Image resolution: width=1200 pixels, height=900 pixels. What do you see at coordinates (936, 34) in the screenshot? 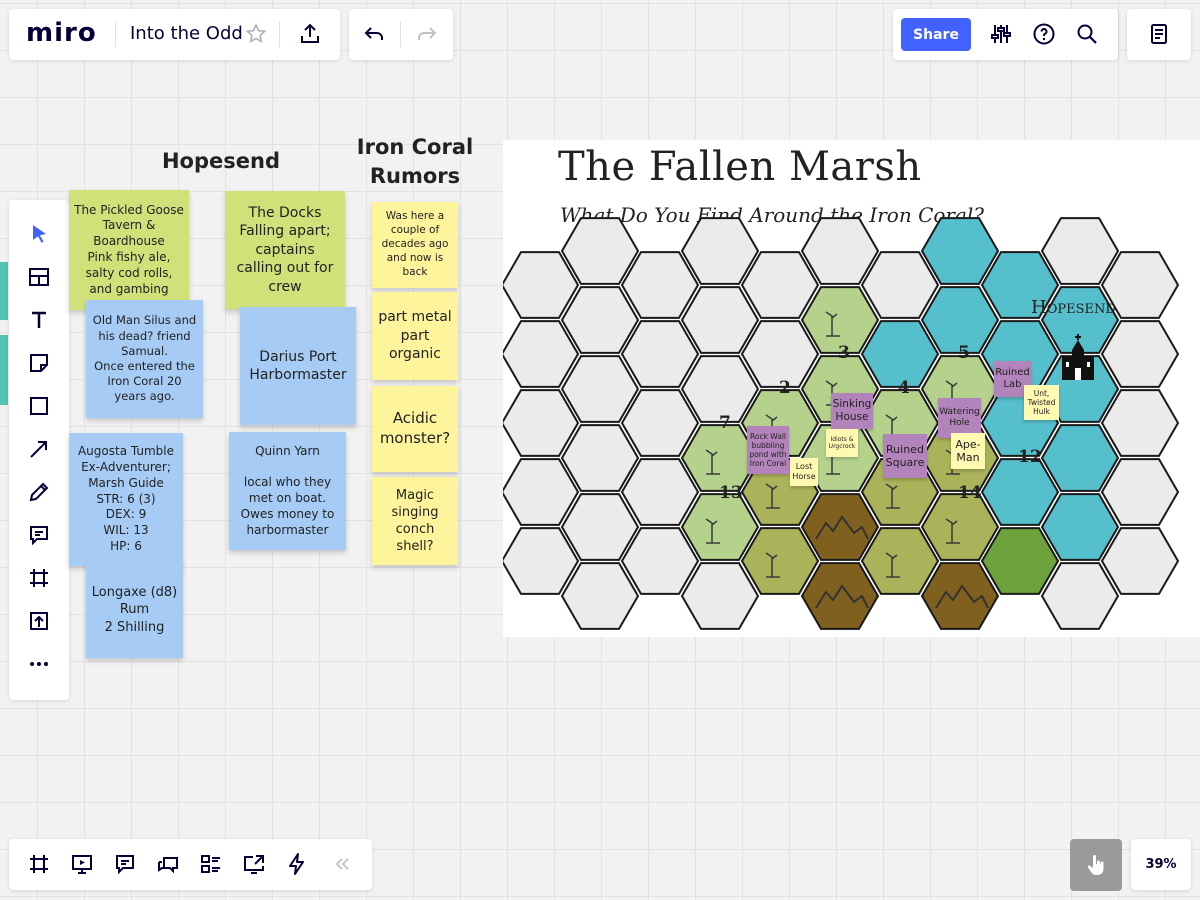
I see `share-button: Share` at bounding box center [936, 34].